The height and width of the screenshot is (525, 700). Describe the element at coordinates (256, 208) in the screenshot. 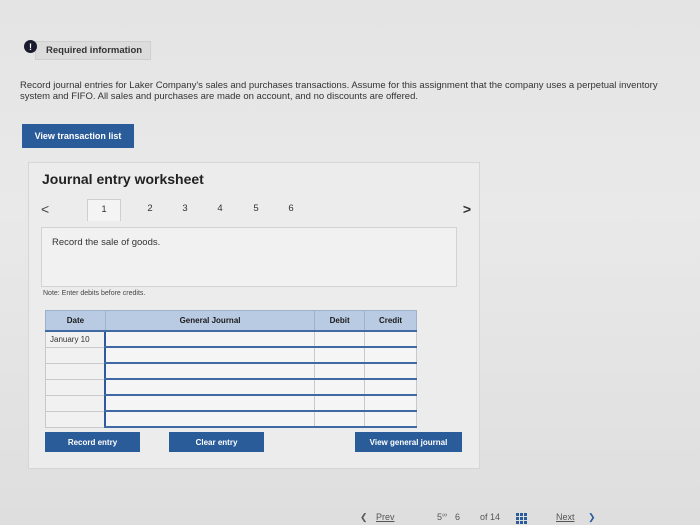

I see `tab-5: 5` at that location.